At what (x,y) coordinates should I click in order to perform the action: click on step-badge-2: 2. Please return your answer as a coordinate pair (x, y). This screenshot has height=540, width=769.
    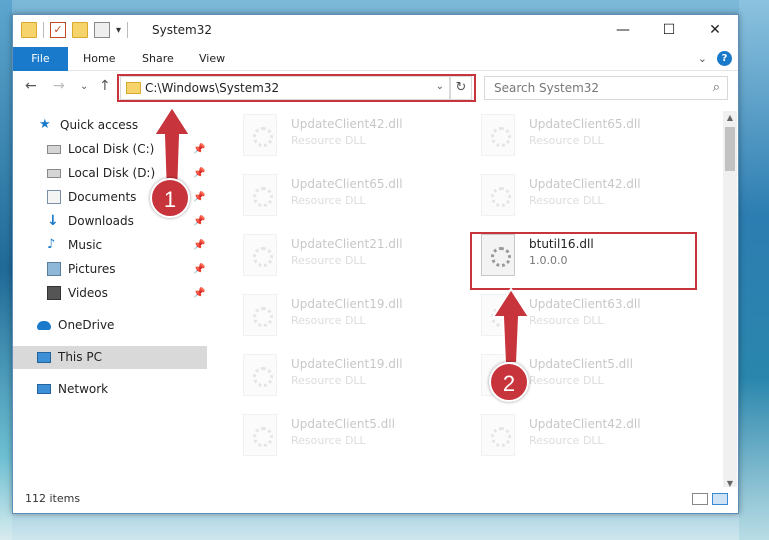
    Looking at the image, I should click on (509, 382).